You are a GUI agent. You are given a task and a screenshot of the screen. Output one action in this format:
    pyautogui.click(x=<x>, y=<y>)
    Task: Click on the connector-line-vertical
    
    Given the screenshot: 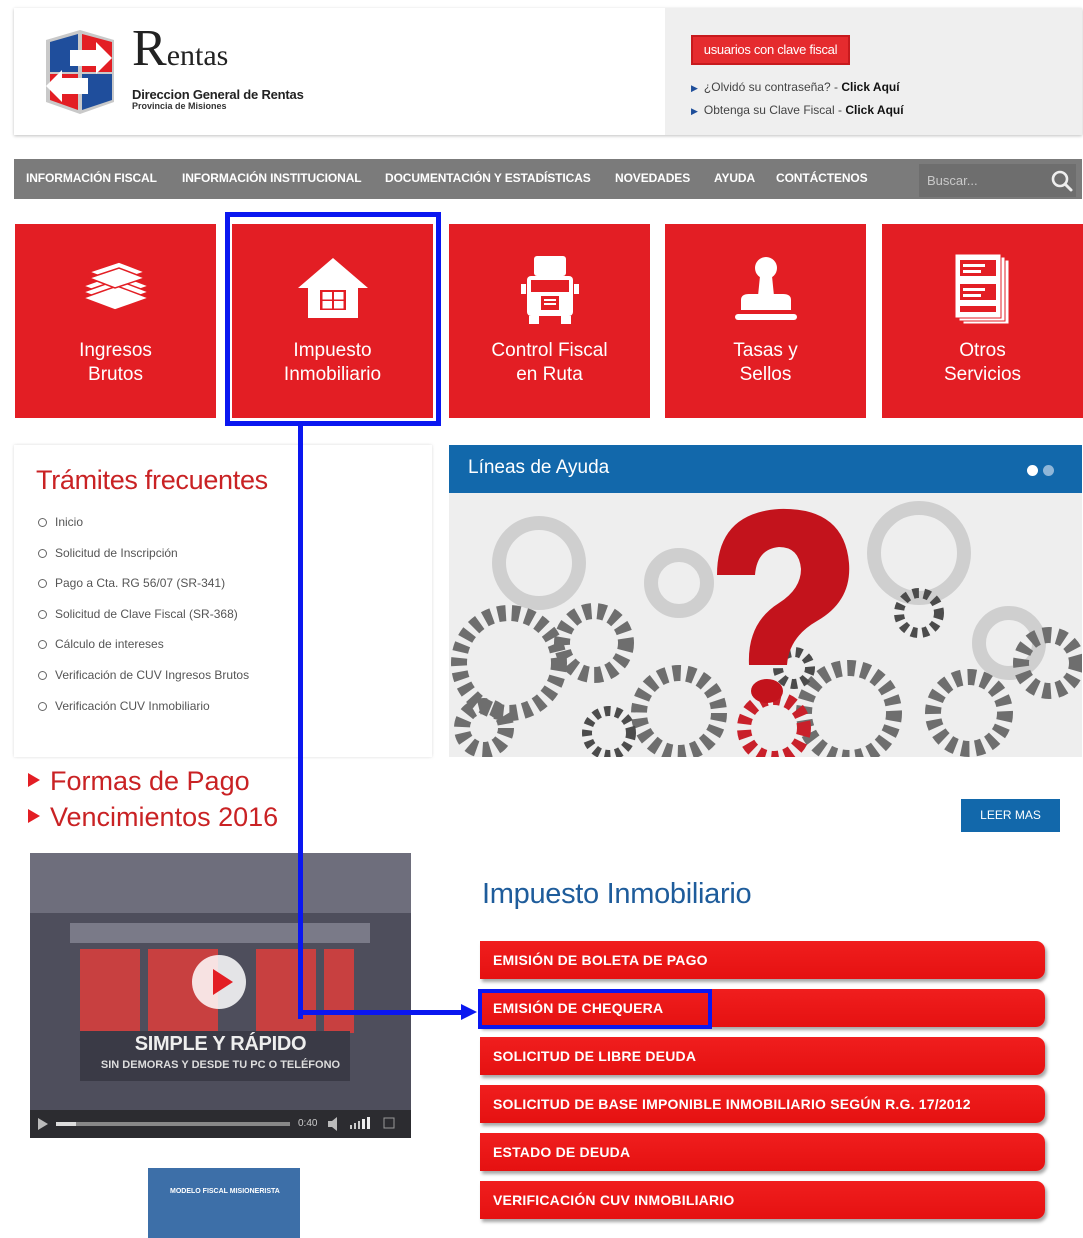 What is the action you would take?
    pyautogui.click(x=300, y=722)
    